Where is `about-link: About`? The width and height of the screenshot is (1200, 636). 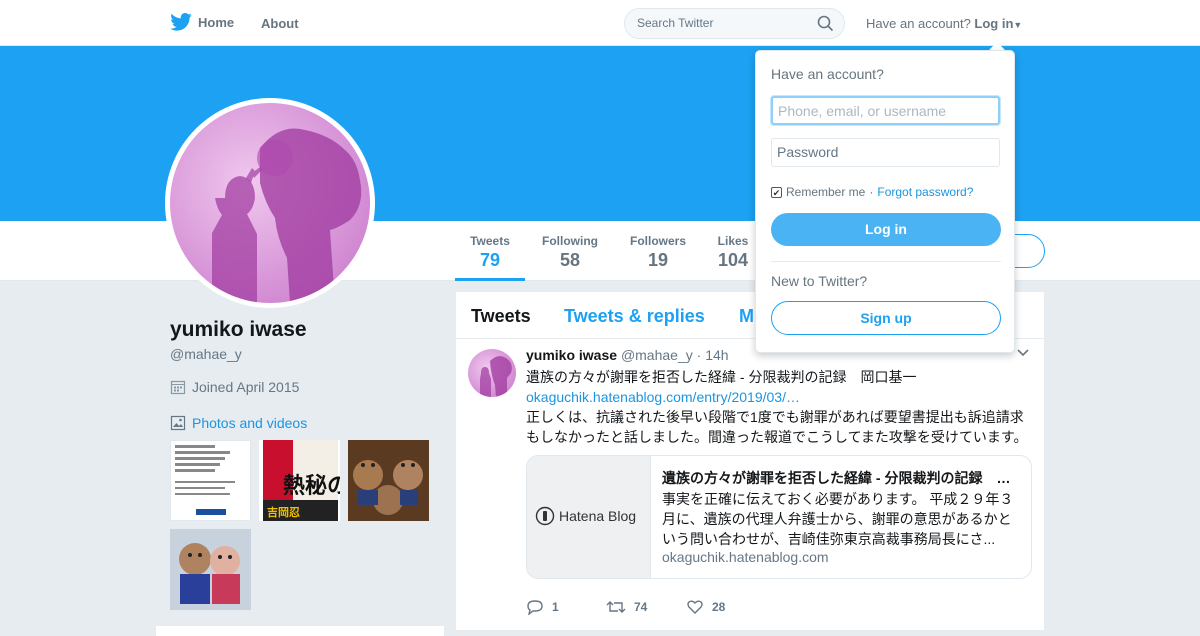 about-link: About is located at coordinates (280, 23).